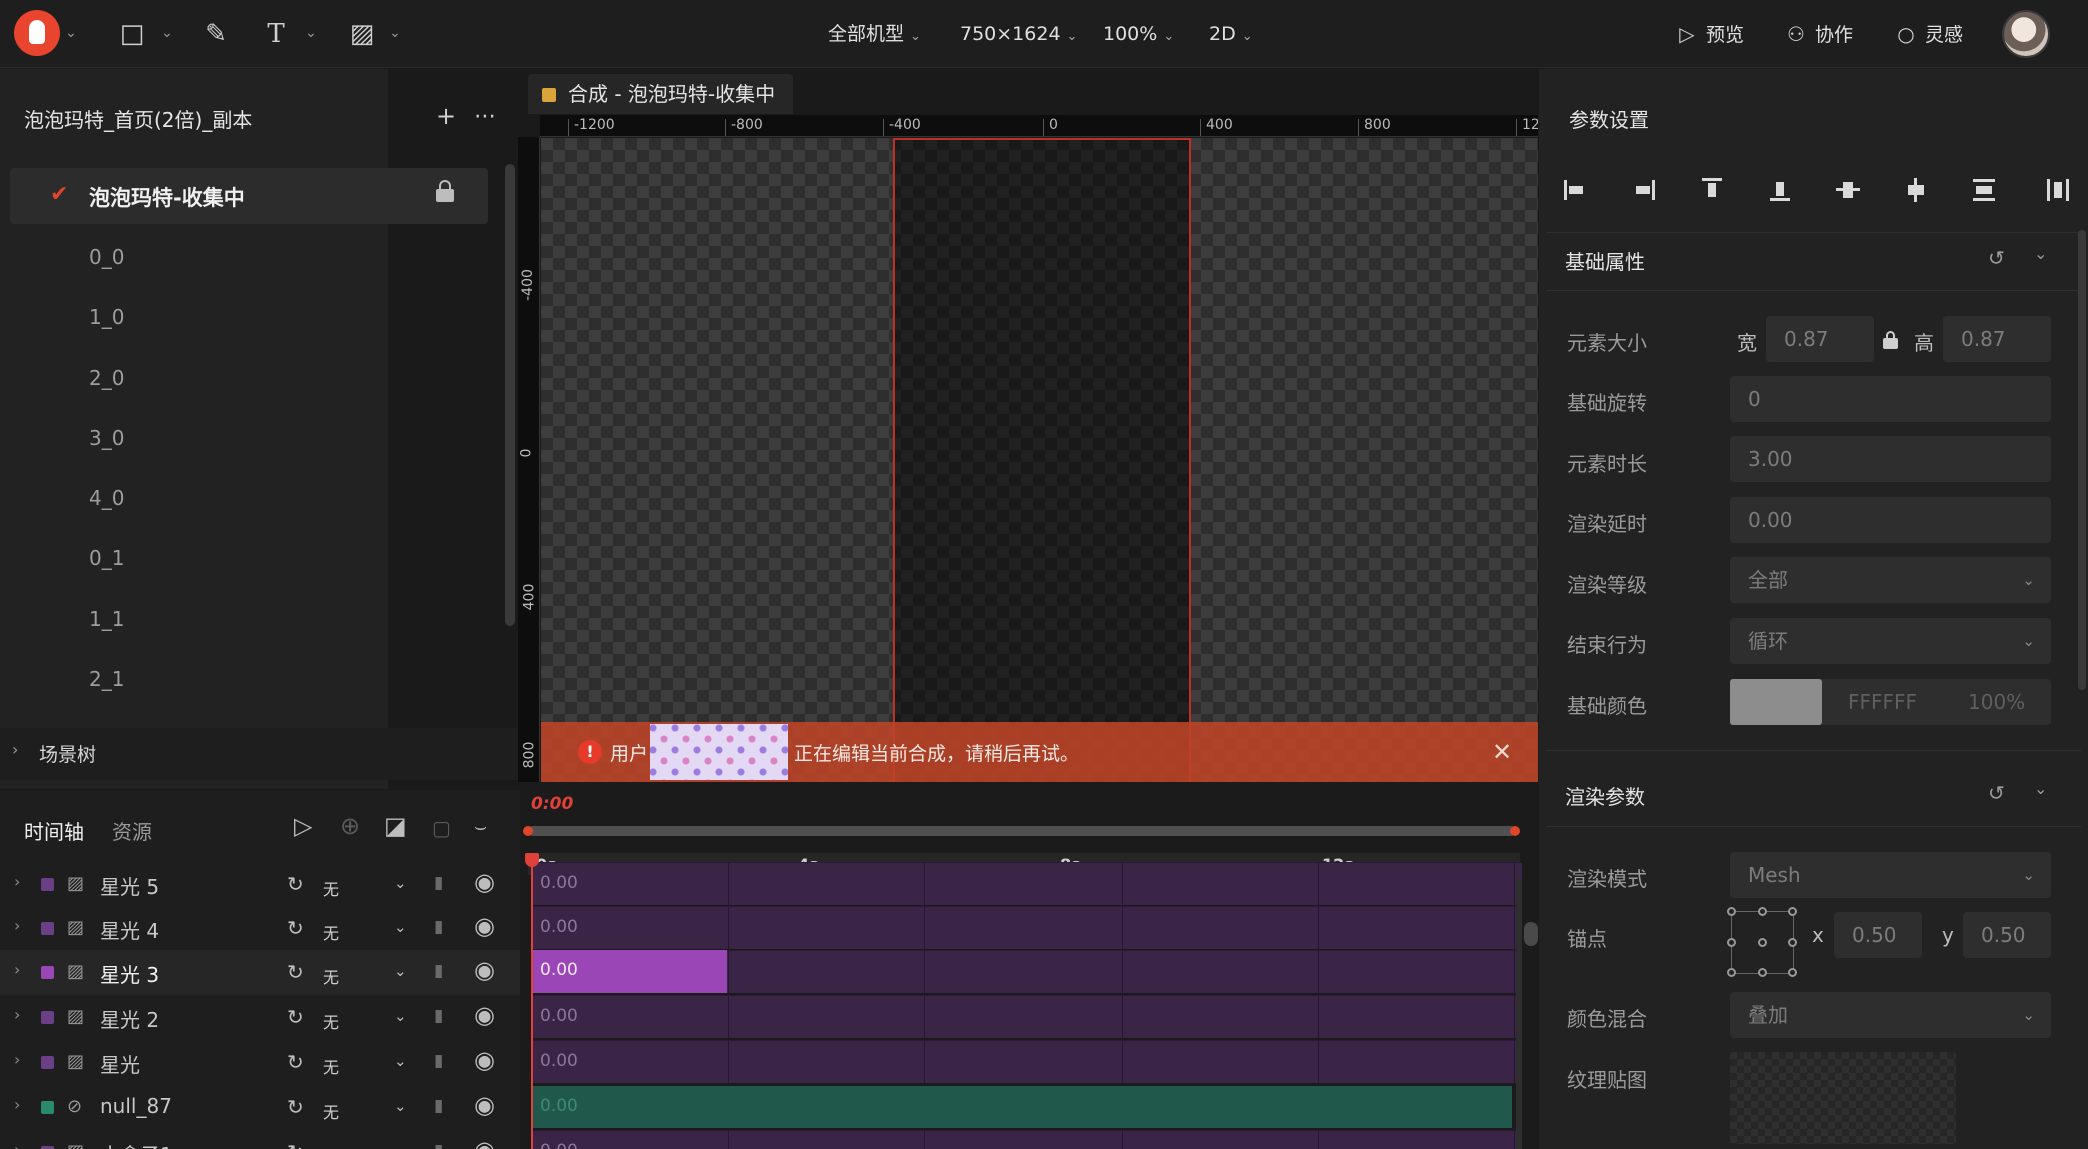 The width and height of the screenshot is (2088, 1149). Describe the element at coordinates (1890, 580) in the screenshot. I see `render-level-select: 全部 ⌄` at that location.